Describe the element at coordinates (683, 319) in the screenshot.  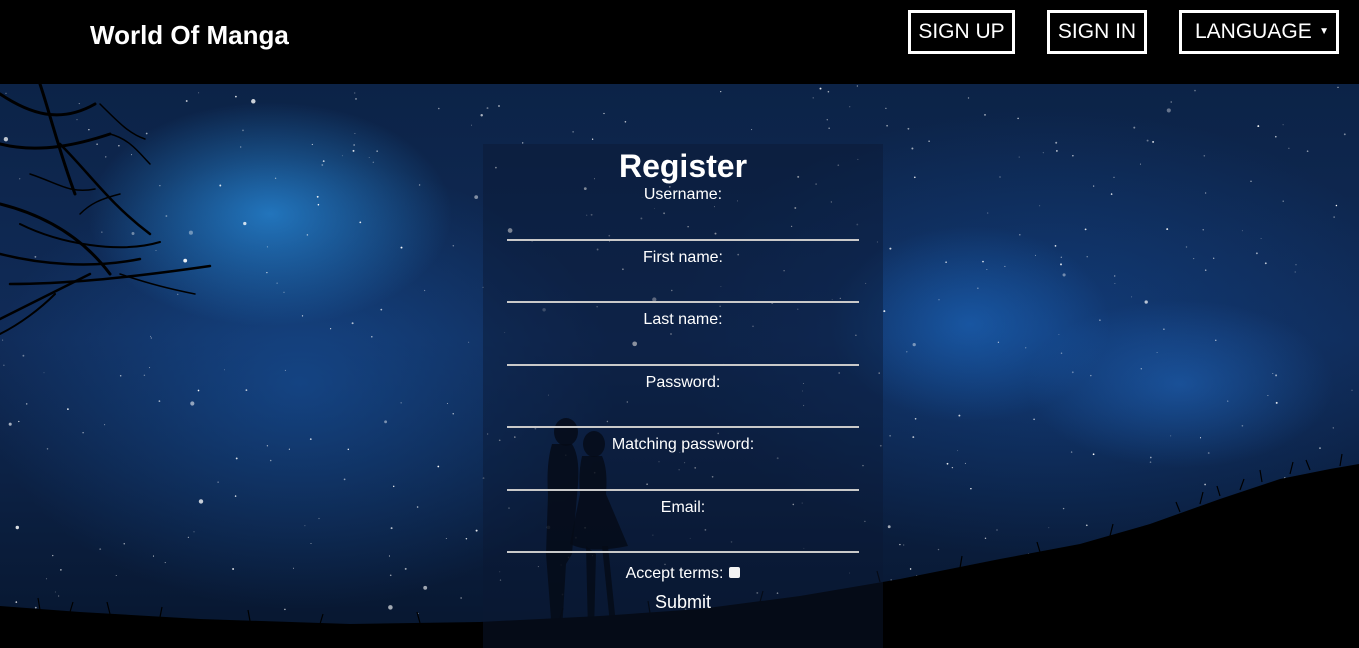
I see `last-name-label: Last name:` at that location.